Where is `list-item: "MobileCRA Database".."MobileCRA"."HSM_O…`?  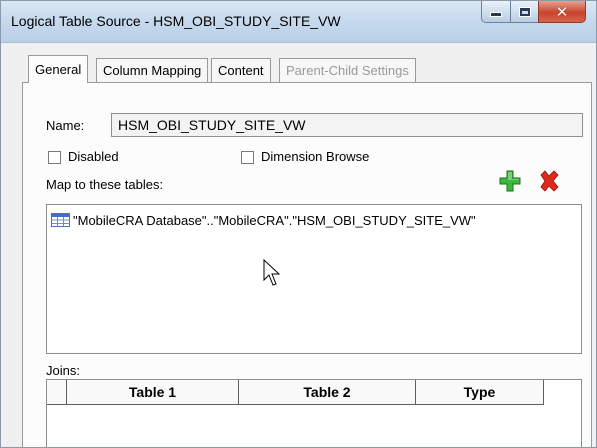
list-item: "MobileCRA Database".."MobileCRA"."HSM_O… is located at coordinates (263, 220).